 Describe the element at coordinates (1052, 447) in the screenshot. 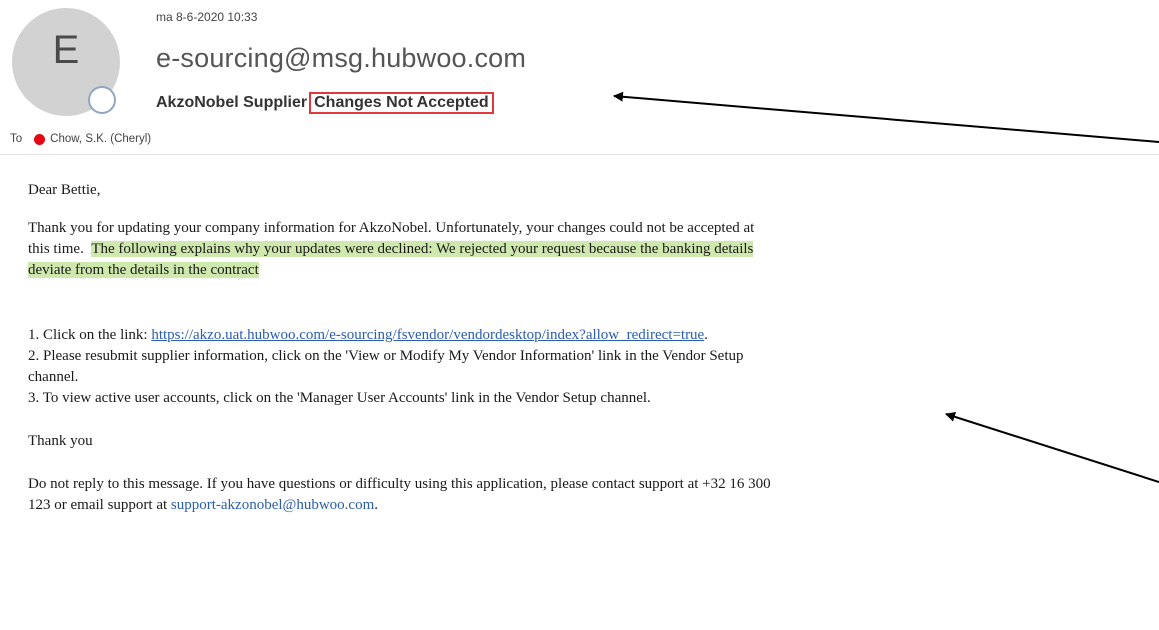

I see `annotation-arrow-link` at that location.